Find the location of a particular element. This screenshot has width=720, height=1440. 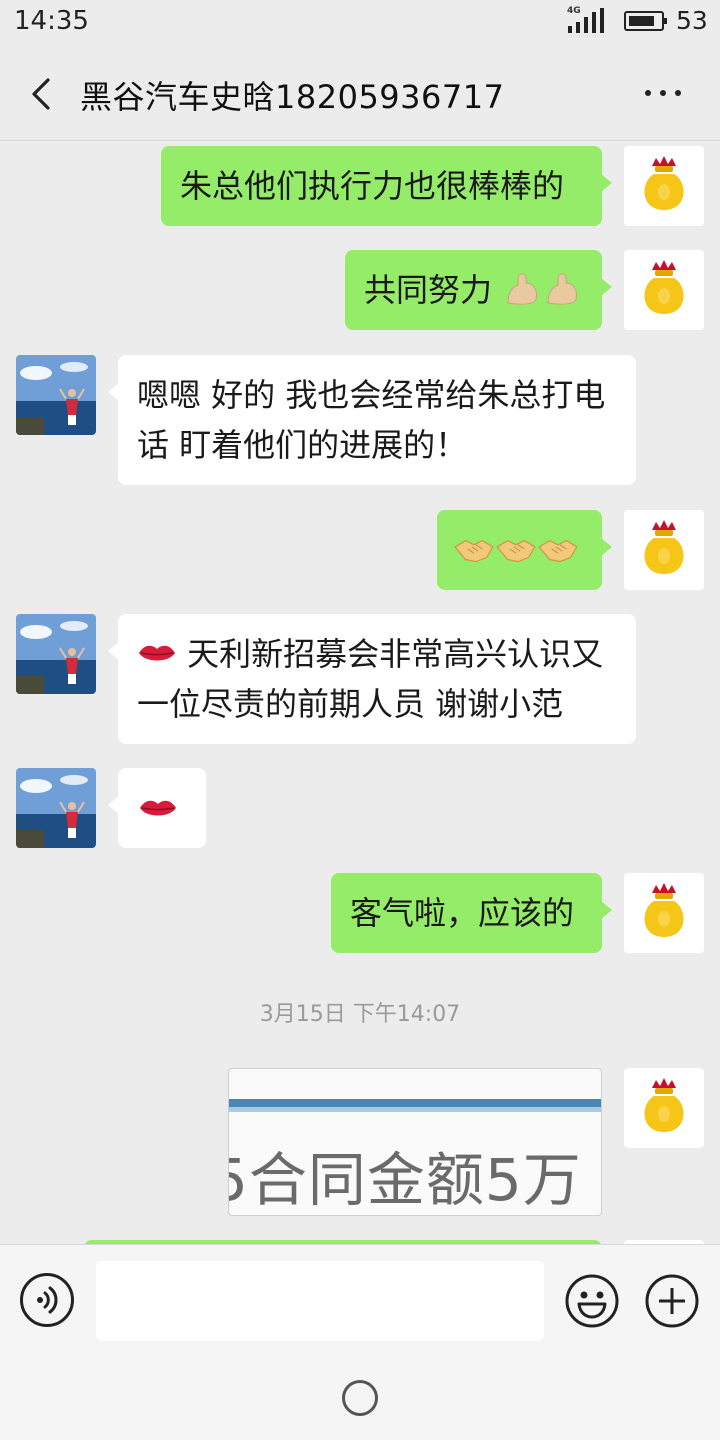

voice-wave-icon is located at coordinates (47, 1300).